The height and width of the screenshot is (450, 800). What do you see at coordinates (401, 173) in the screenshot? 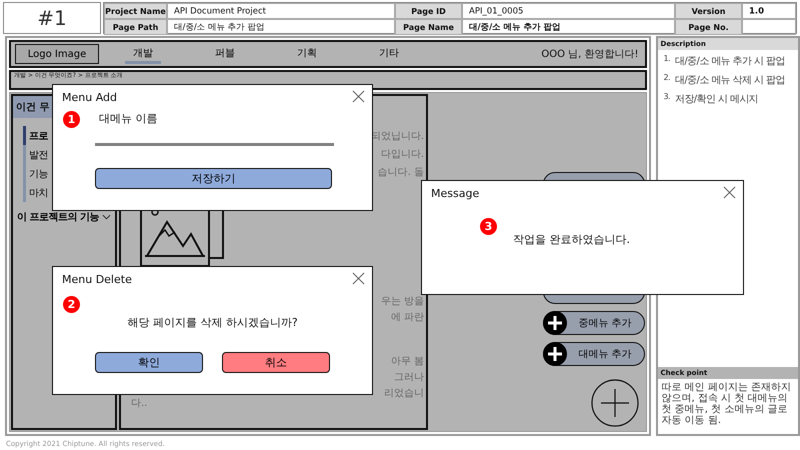
I see `body-text: 습니다. 돌` at bounding box center [401, 173].